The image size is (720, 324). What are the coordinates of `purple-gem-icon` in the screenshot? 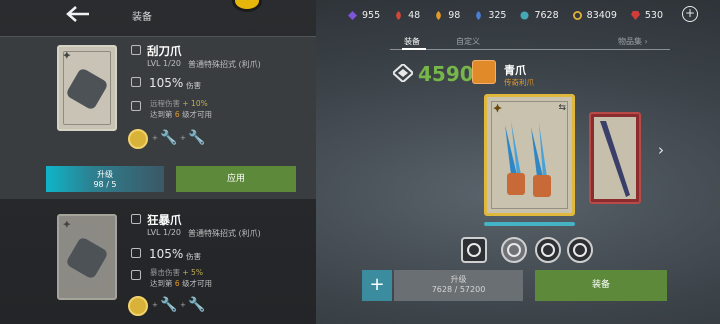 It's located at (352, 15).